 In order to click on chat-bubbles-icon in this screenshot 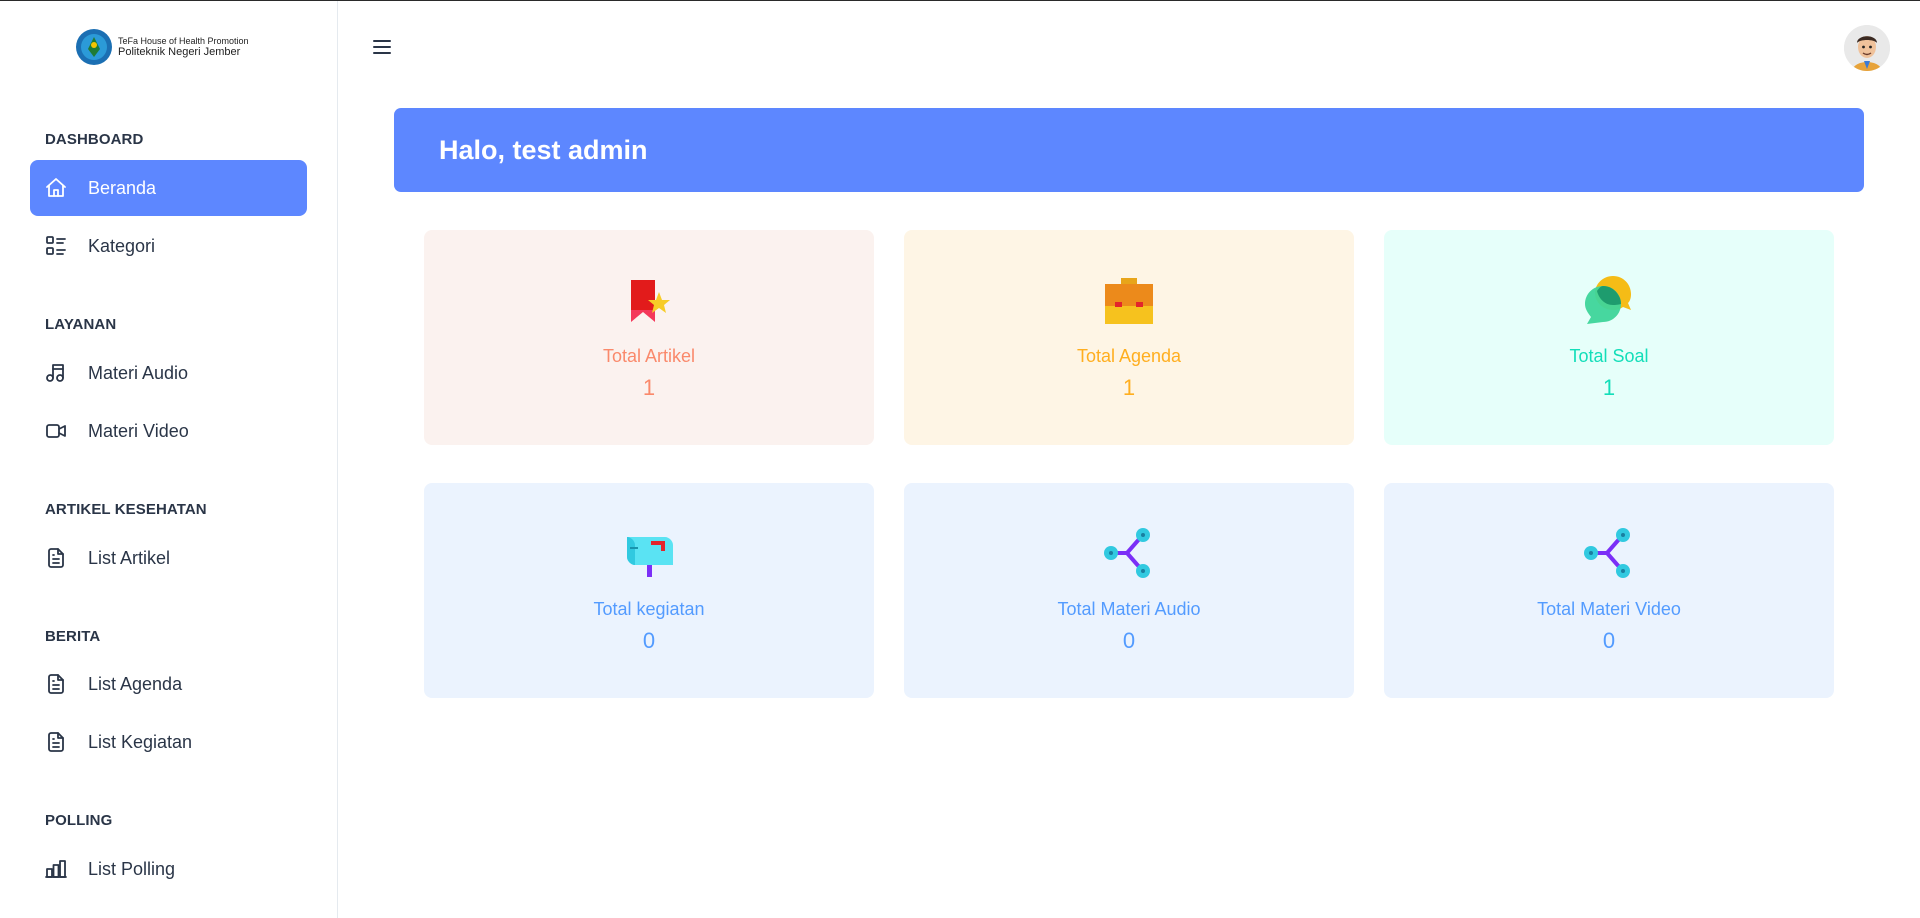, I will do `click(1608, 300)`.